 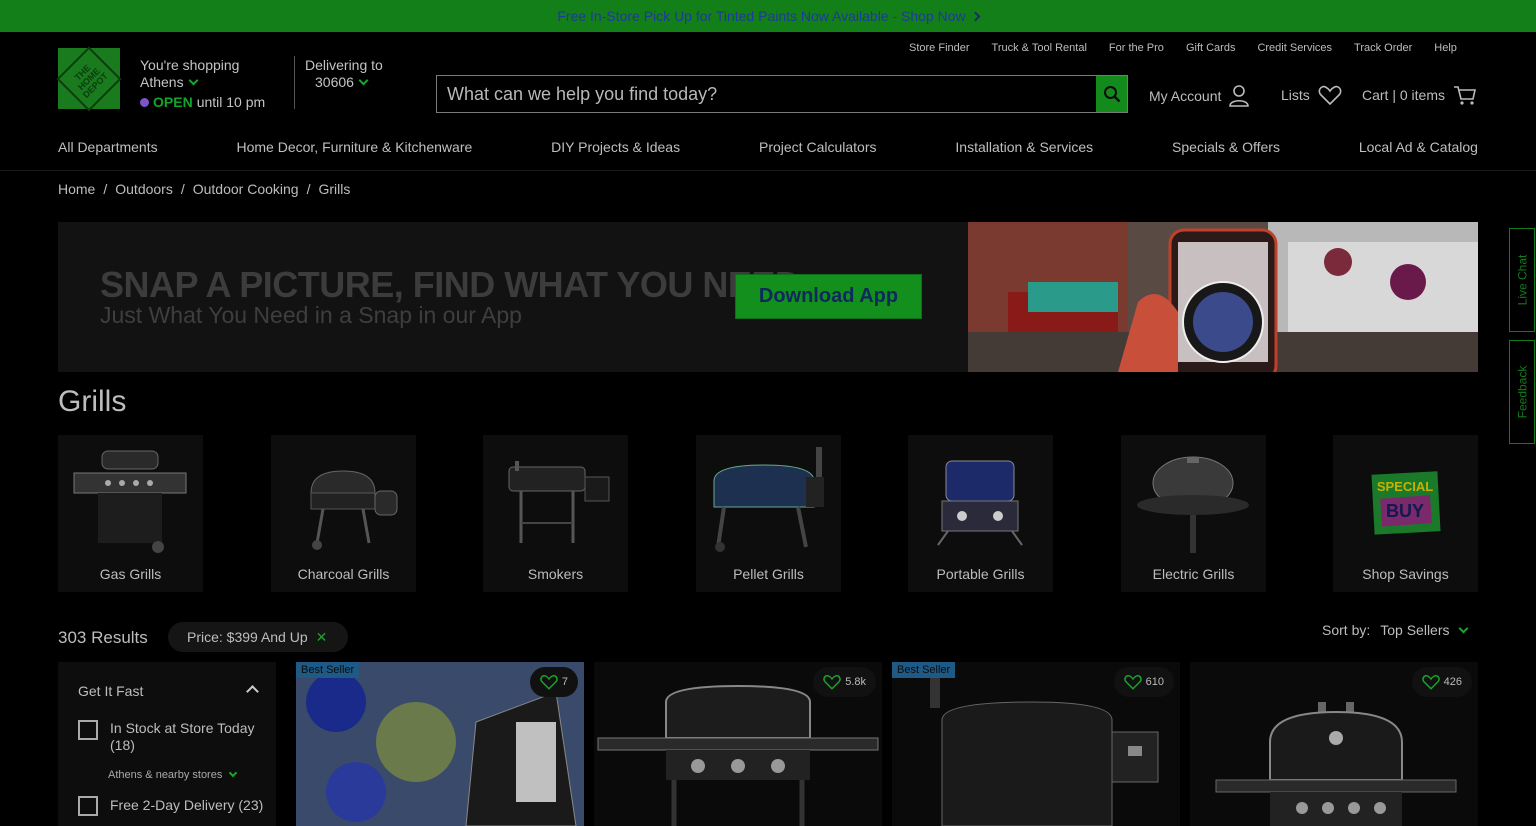 I want to click on favorite-count: 7, so click(x=564, y=682).